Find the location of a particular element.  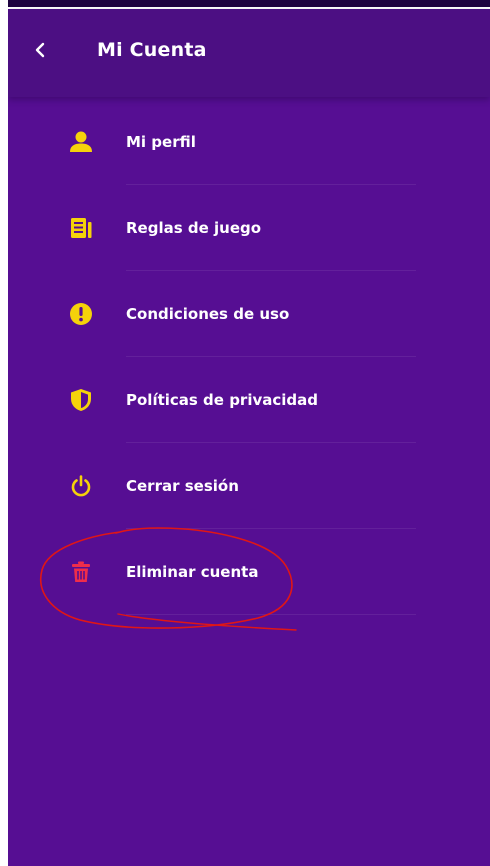

shield-icon is located at coordinates (81, 400).